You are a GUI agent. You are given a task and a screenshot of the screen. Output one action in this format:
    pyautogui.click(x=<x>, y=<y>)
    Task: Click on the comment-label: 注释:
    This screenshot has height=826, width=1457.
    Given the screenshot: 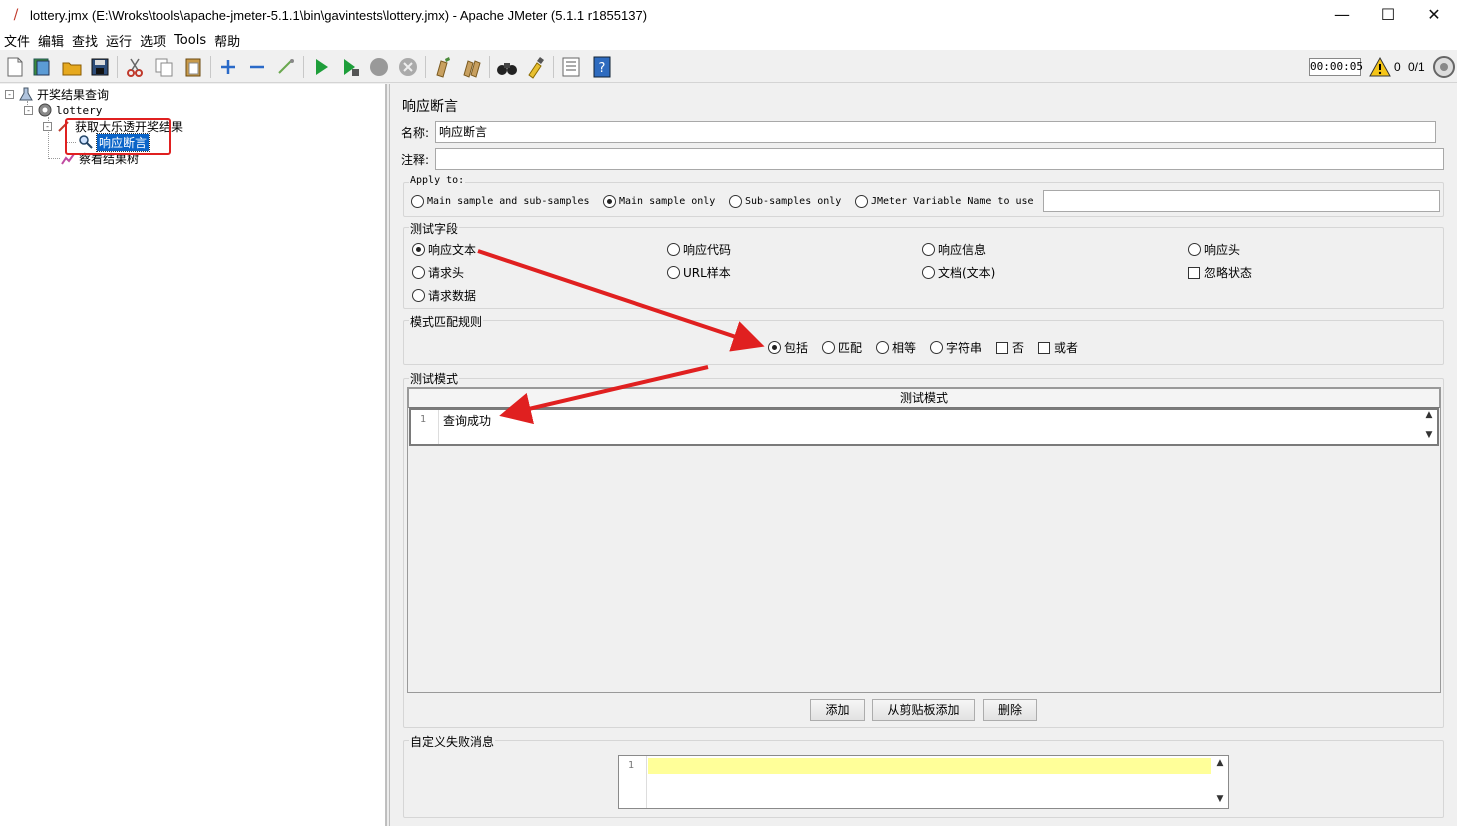 What is the action you would take?
    pyautogui.click(x=415, y=159)
    